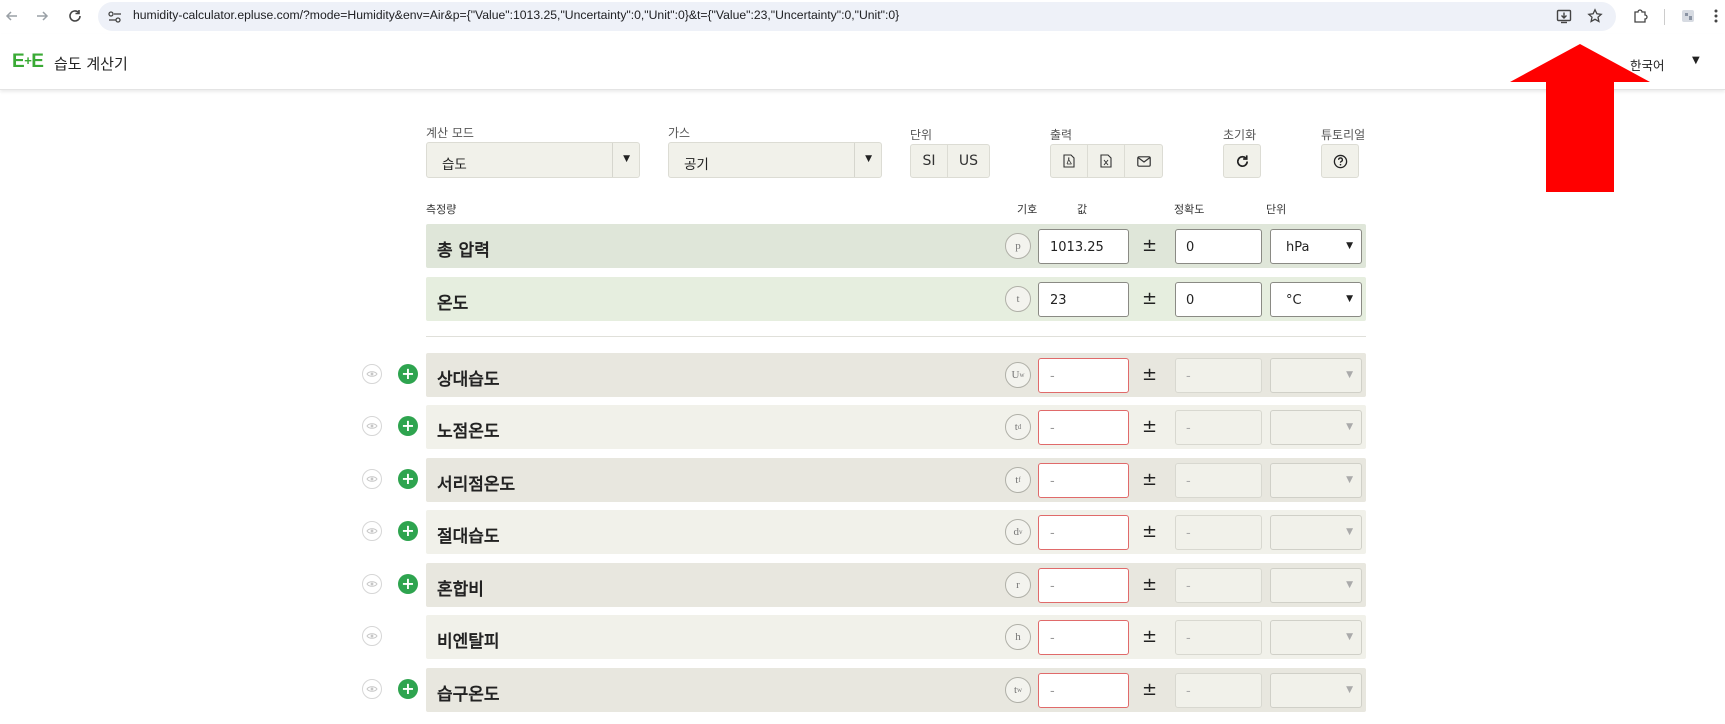 This screenshot has width=1725, height=724. What do you see at coordinates (463, 251) in the screenshot?
I see `row-label: 총 압력` at bounding box center [463, 251].